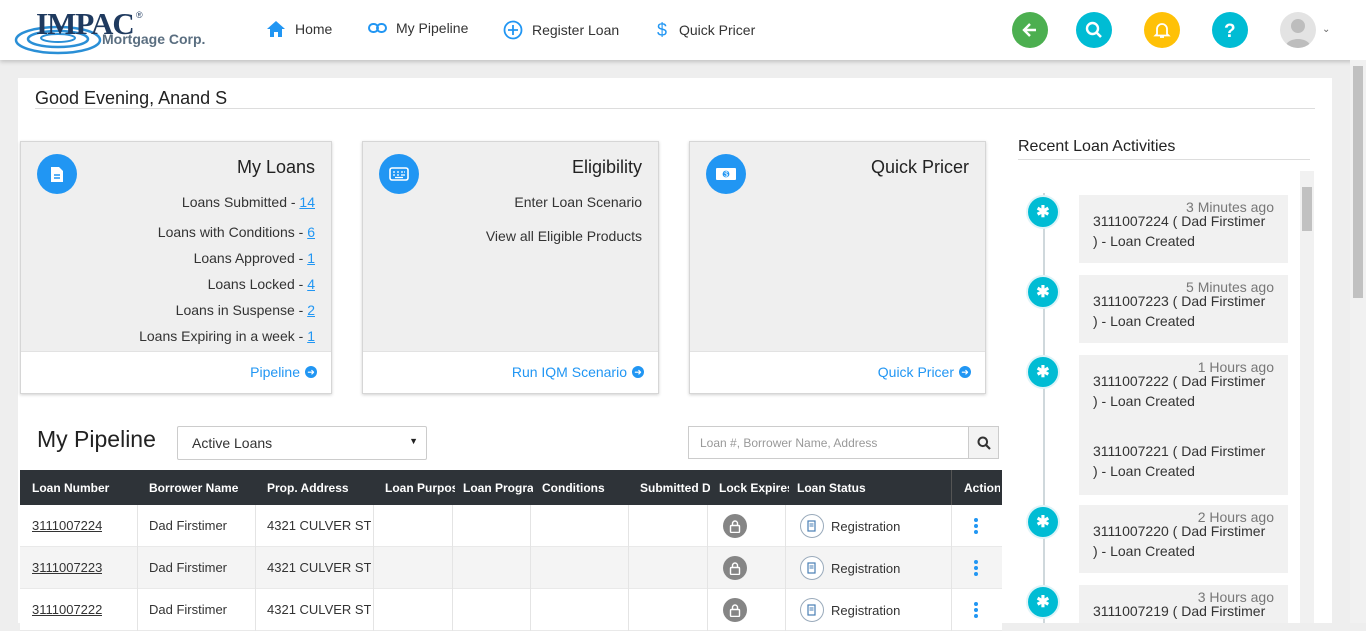 This screenshot has height=631, width=1366. I want to click on page-scrollbar, so click(1358, 341).